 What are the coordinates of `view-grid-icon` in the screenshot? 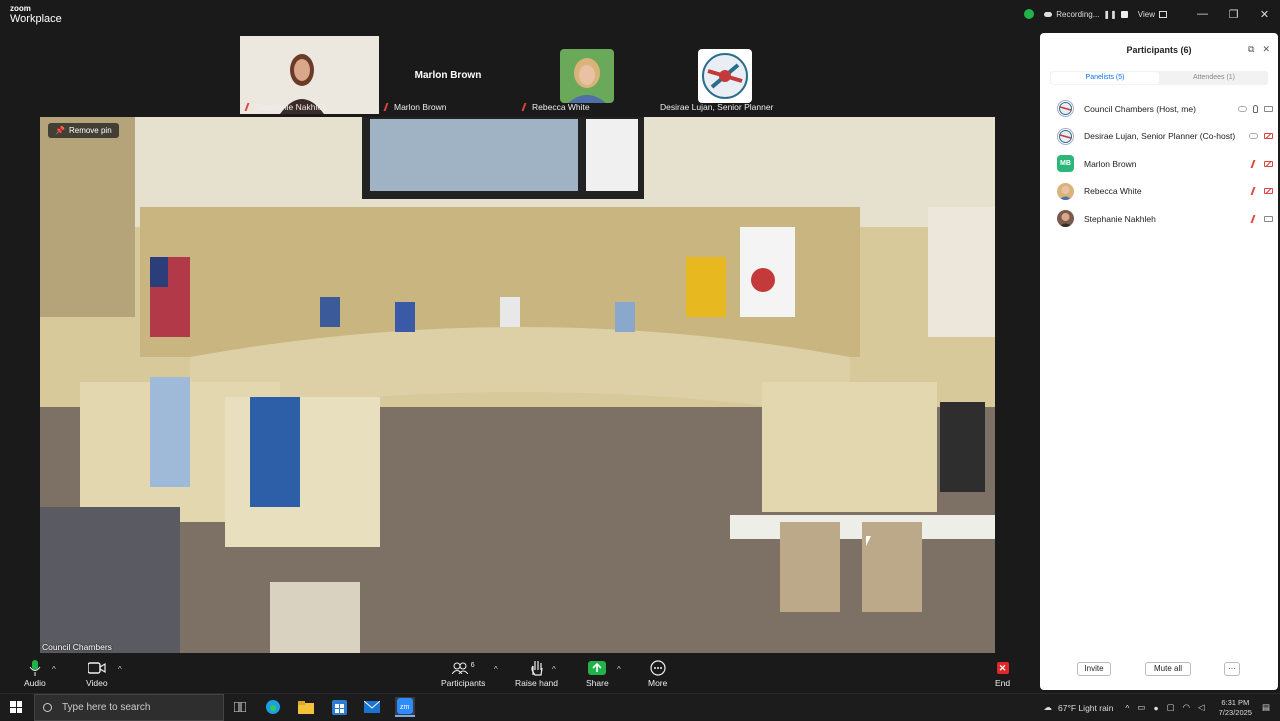 It's located at (1163, 14).